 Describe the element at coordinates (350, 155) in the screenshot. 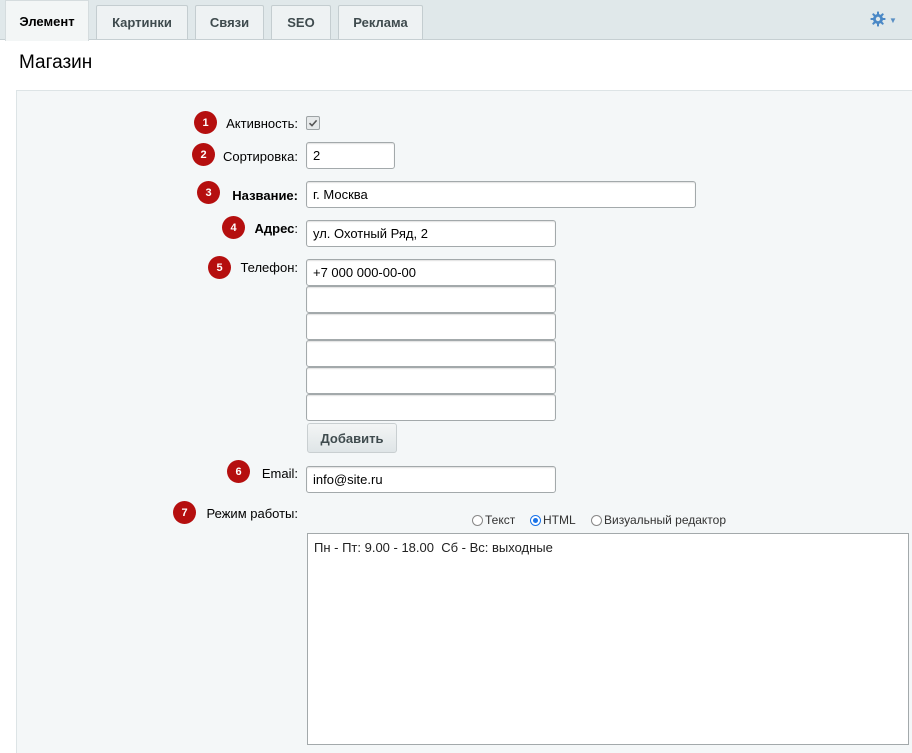

I see `sort-input: 2` at that location.